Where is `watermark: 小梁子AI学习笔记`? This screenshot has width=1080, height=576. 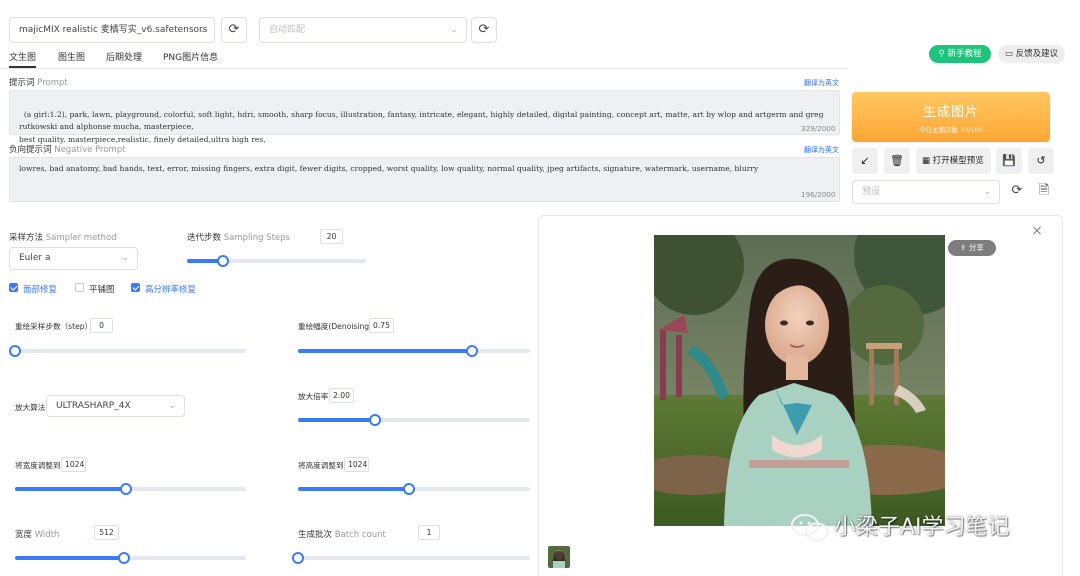 watermark: 小梁子AI学习笔记 is located at coordinates (900, 528).